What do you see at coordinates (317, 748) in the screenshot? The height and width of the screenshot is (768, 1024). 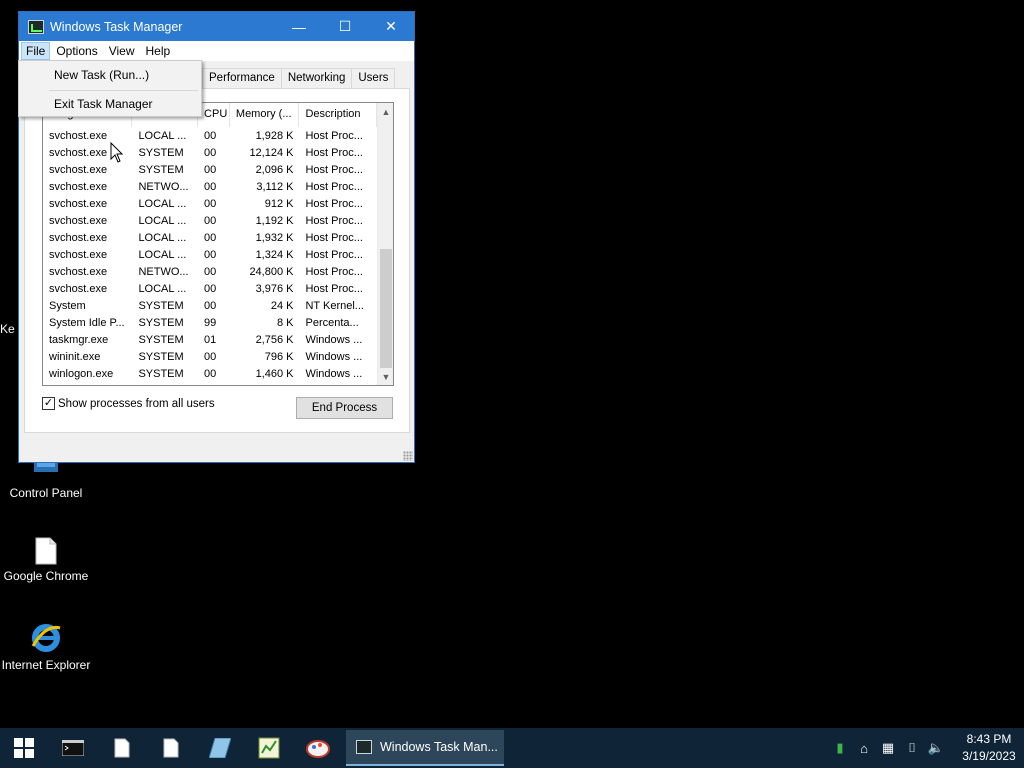 I see `taskbar-paint` at bounding box center [317, 748].